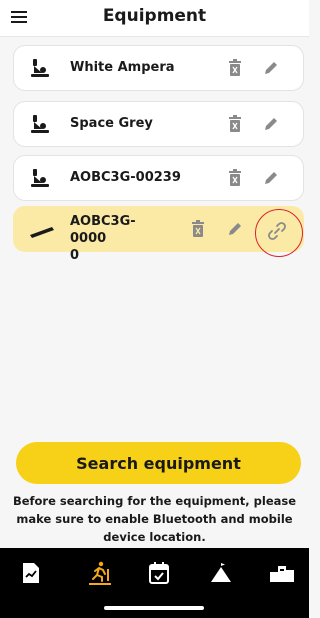 This screenshot has width=320, height=618. I want to click on tab-workout, so click(100, 573).